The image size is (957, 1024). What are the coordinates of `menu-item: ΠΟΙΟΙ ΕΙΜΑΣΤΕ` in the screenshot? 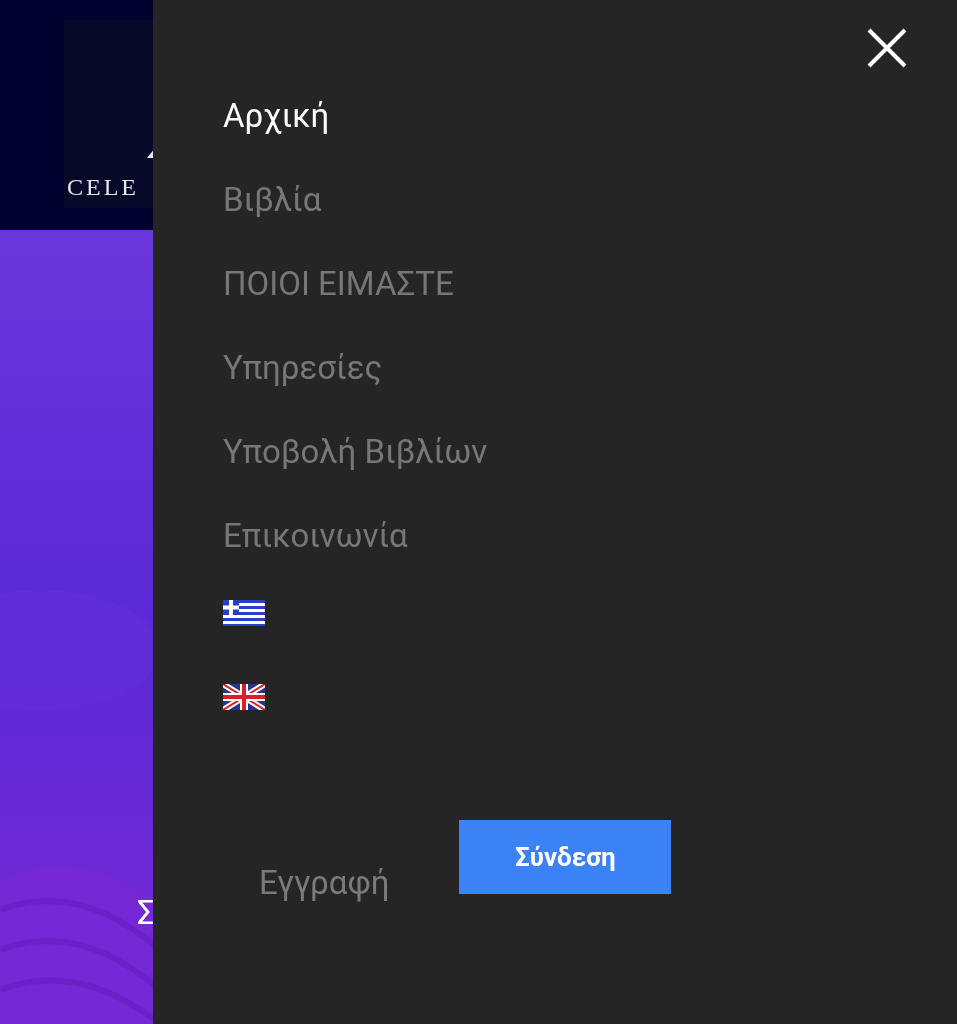 It's located at (338, 306).